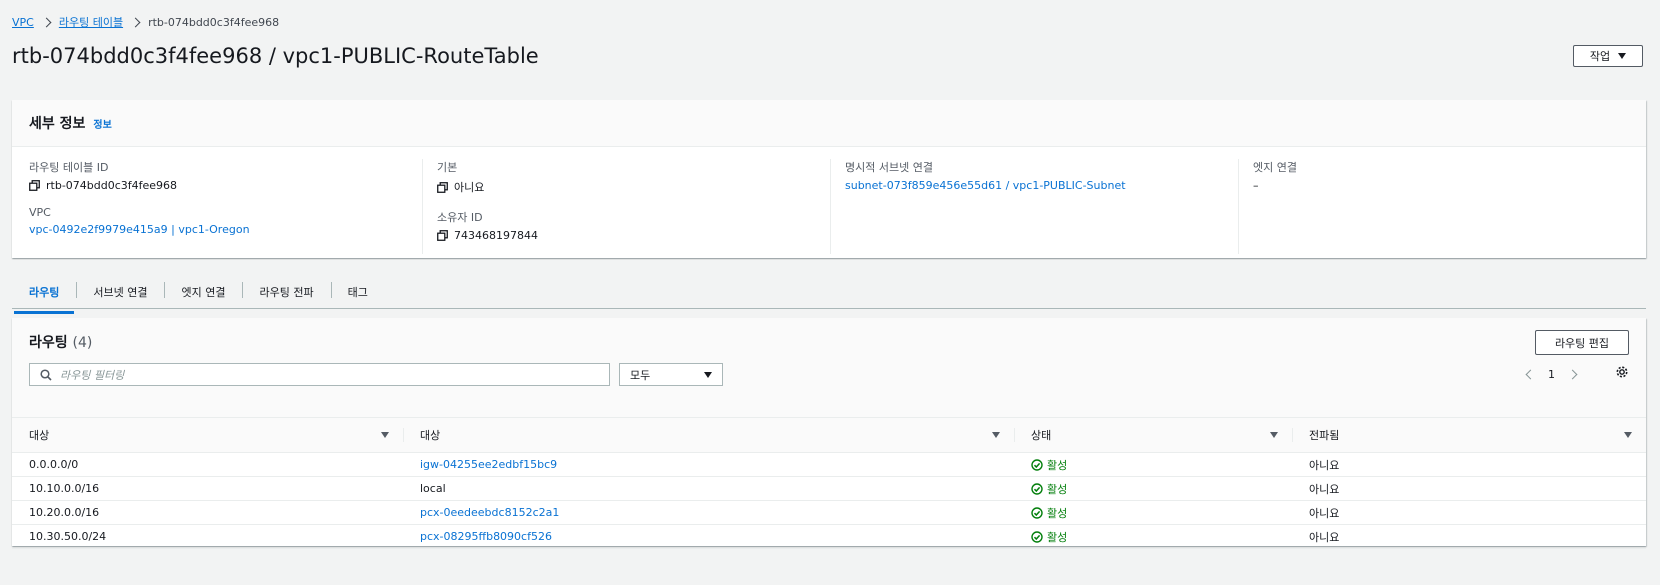  Describe the element at coordinates (48, 343) in the screenshot. I see `routes-heading-text: 라우팅` at that location.